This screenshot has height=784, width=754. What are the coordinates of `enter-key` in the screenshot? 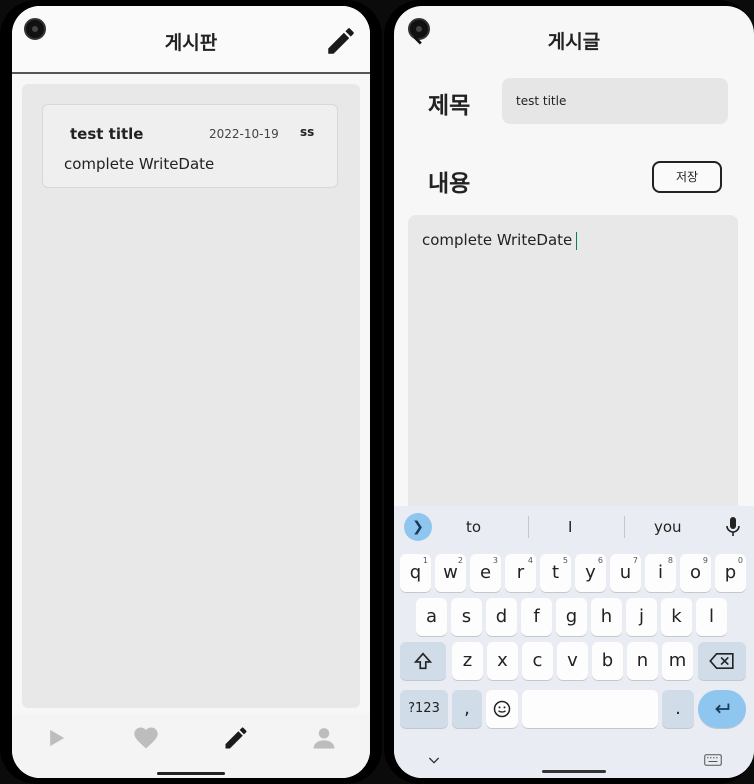 It's located at (722, 709).